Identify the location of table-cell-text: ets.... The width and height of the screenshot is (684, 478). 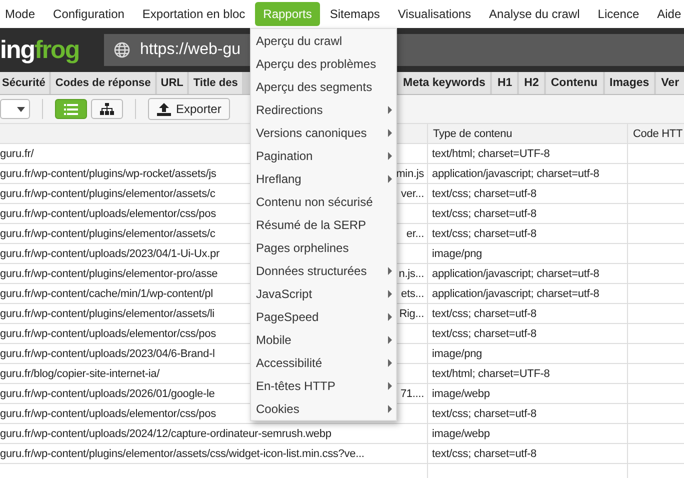
(412, 294).